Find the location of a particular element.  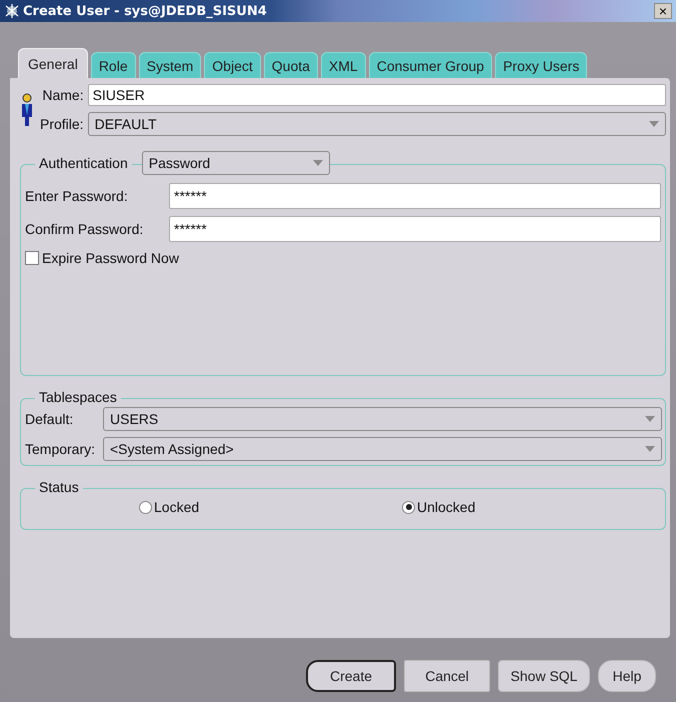

field-label: Name: is located at coordinates (62, 95).